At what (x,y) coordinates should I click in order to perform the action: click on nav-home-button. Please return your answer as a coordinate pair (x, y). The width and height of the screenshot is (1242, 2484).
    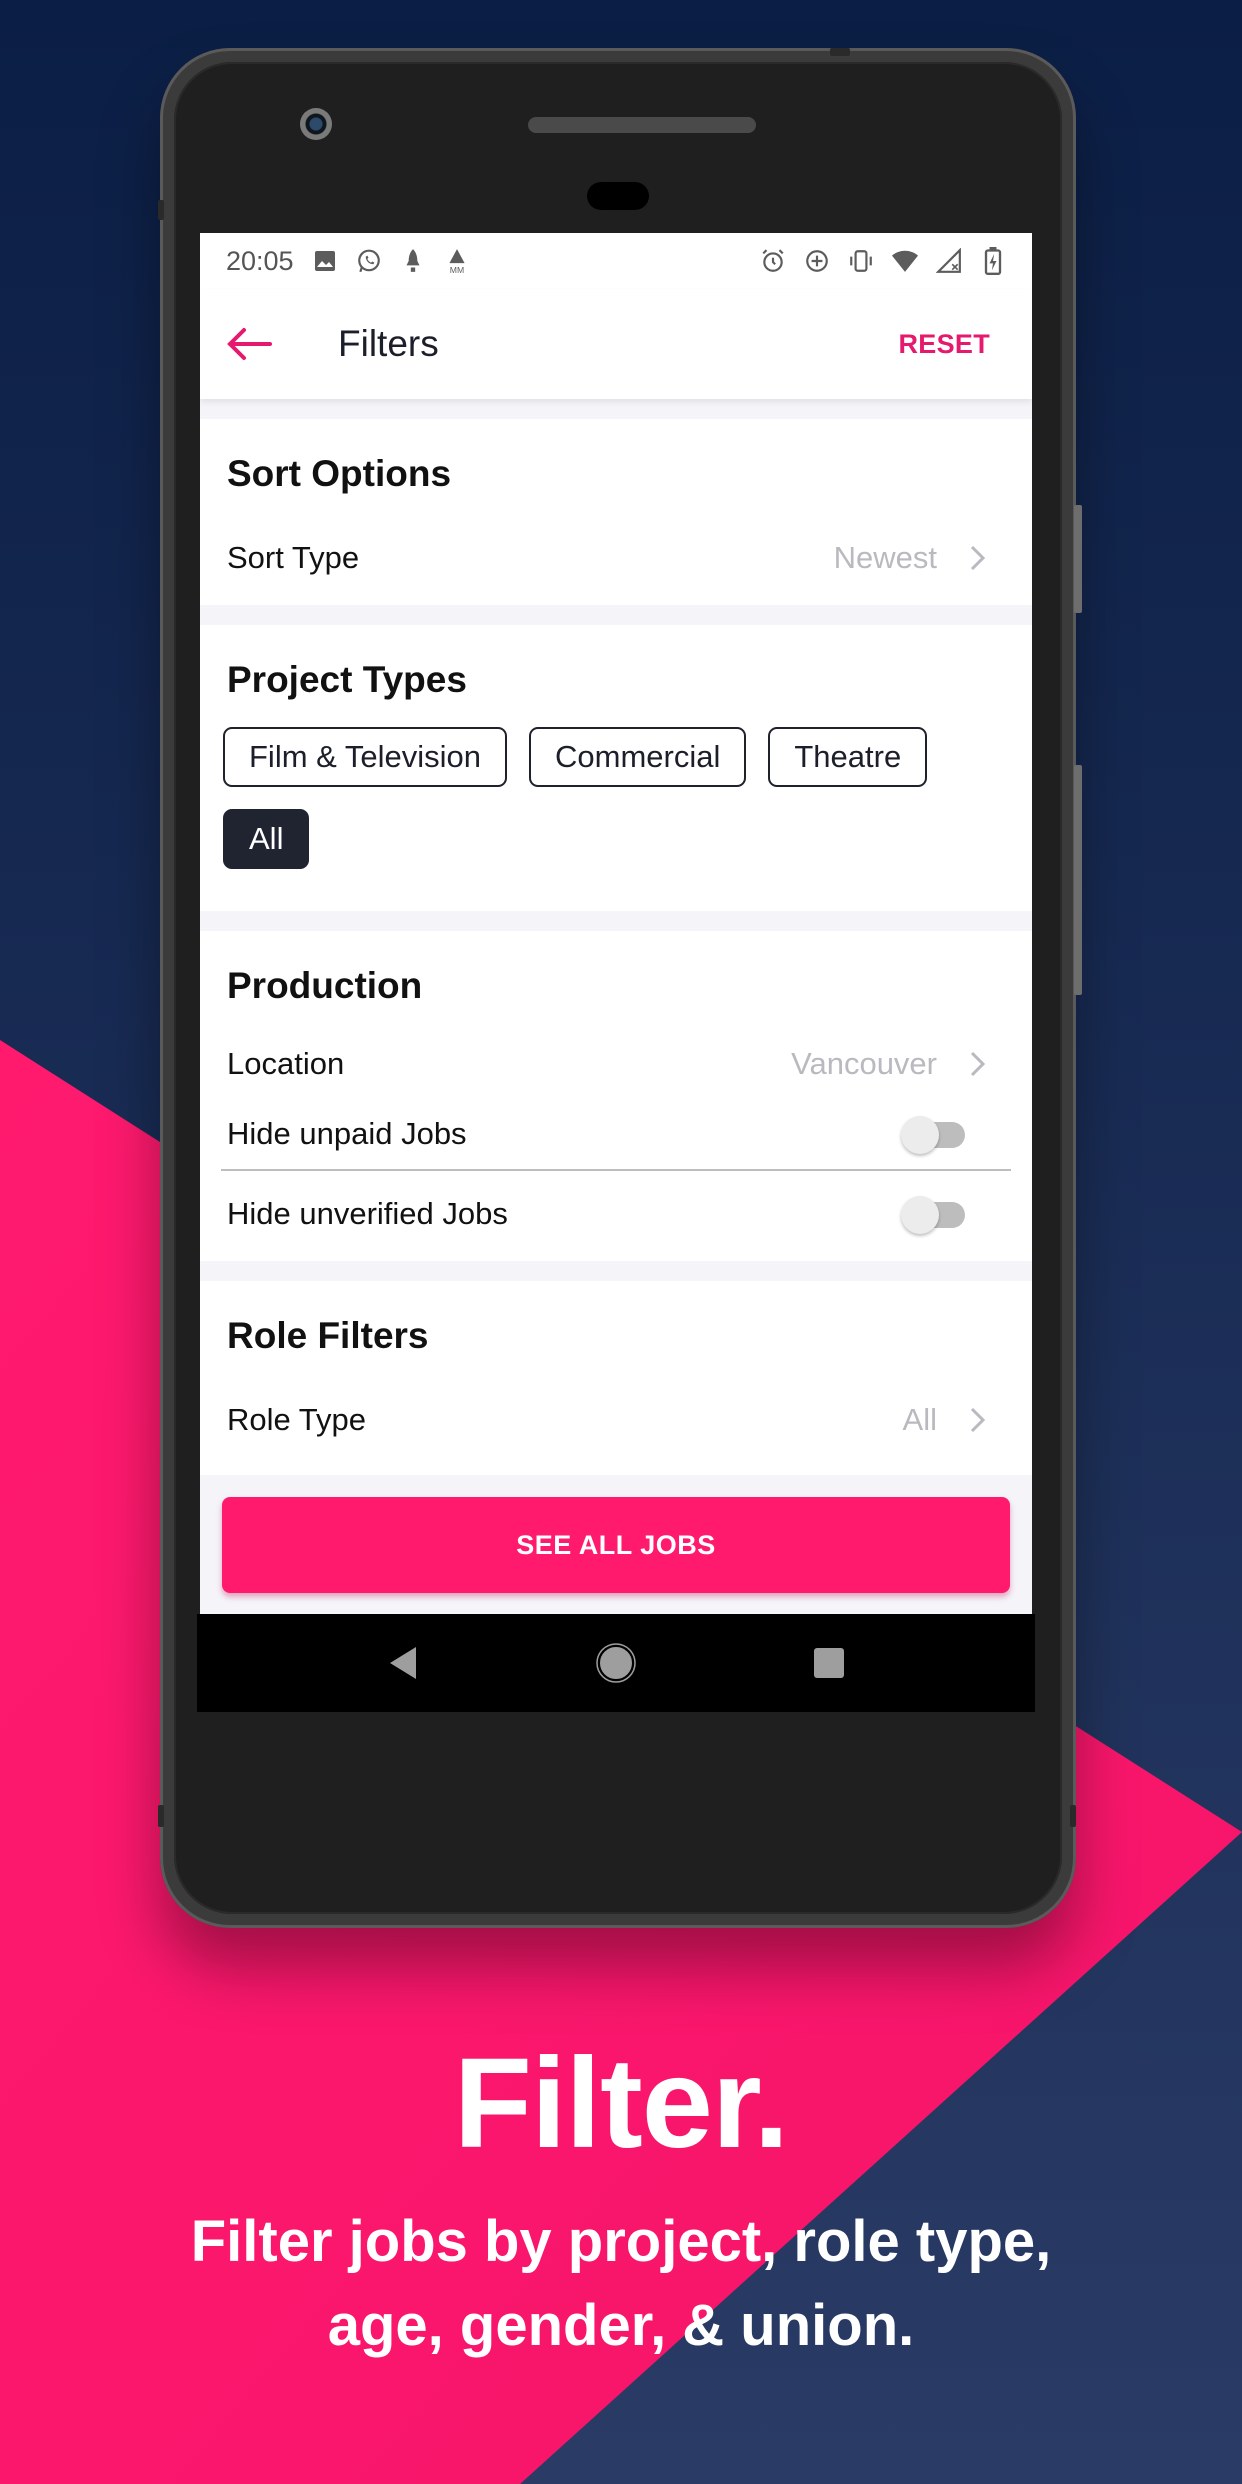
    Looking at the image, I should click on (616, 1663).